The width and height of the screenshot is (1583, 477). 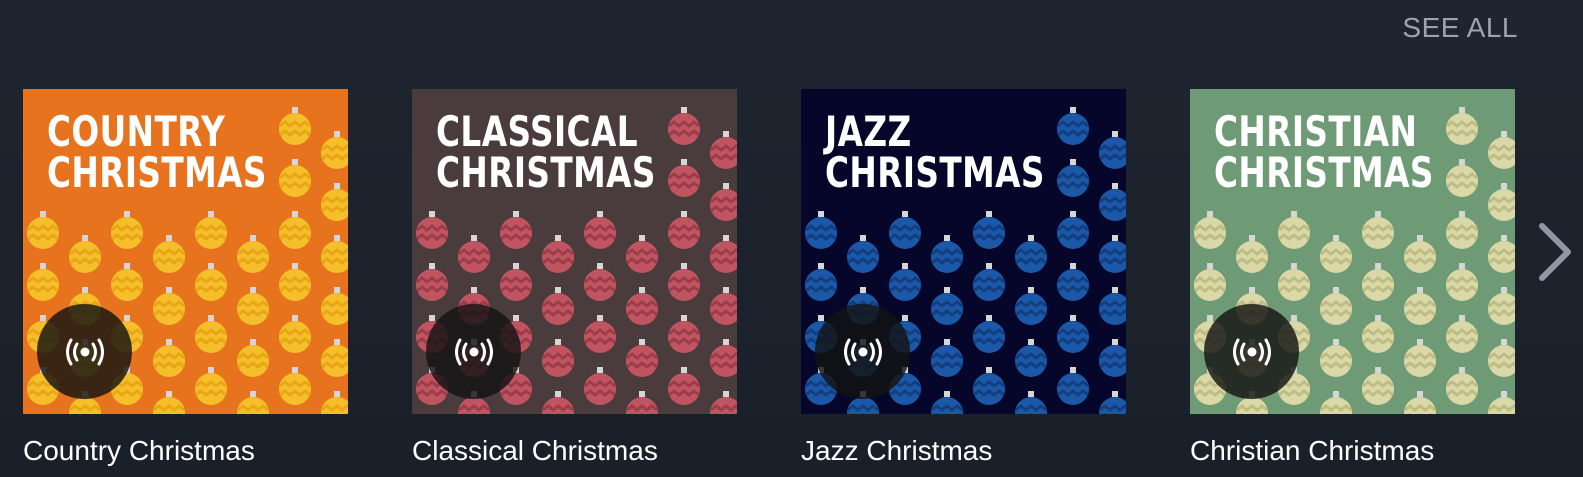 What do you see at coordinates (574, 451) in the screenshot?
I see `station-title: Classical Christmas` at bounding box center [574, 451].